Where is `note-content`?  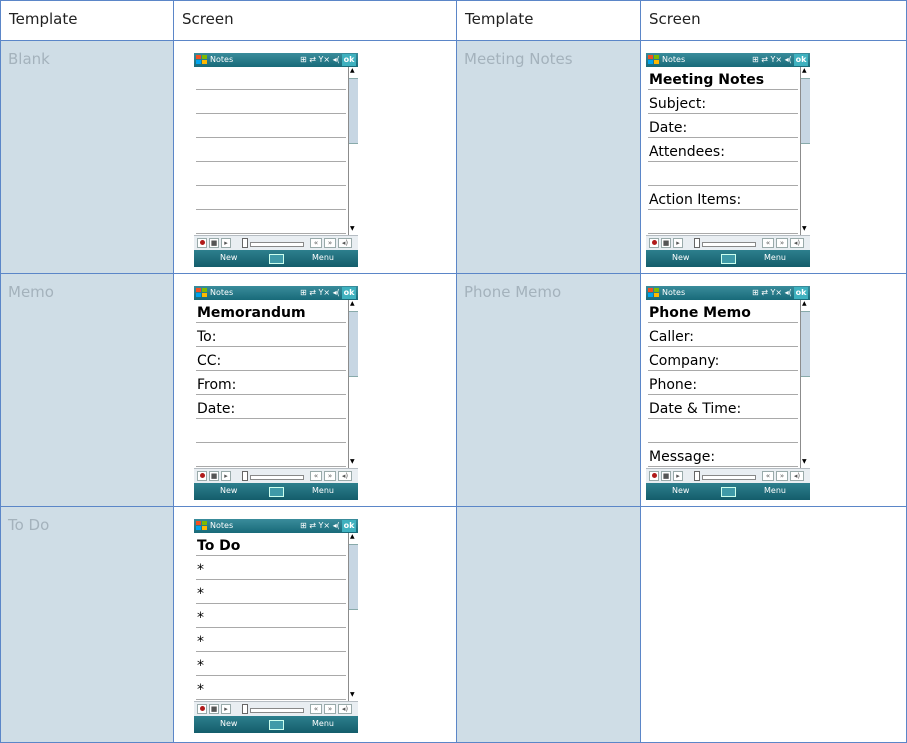 note-content is located at coordinates (270, 151).